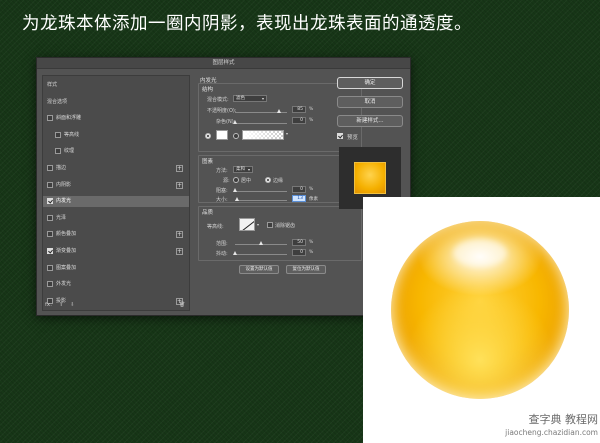 Image resolution: width=600 pixels, height=443 pixels. I want to click on range-field: 50, so click(299, 242).